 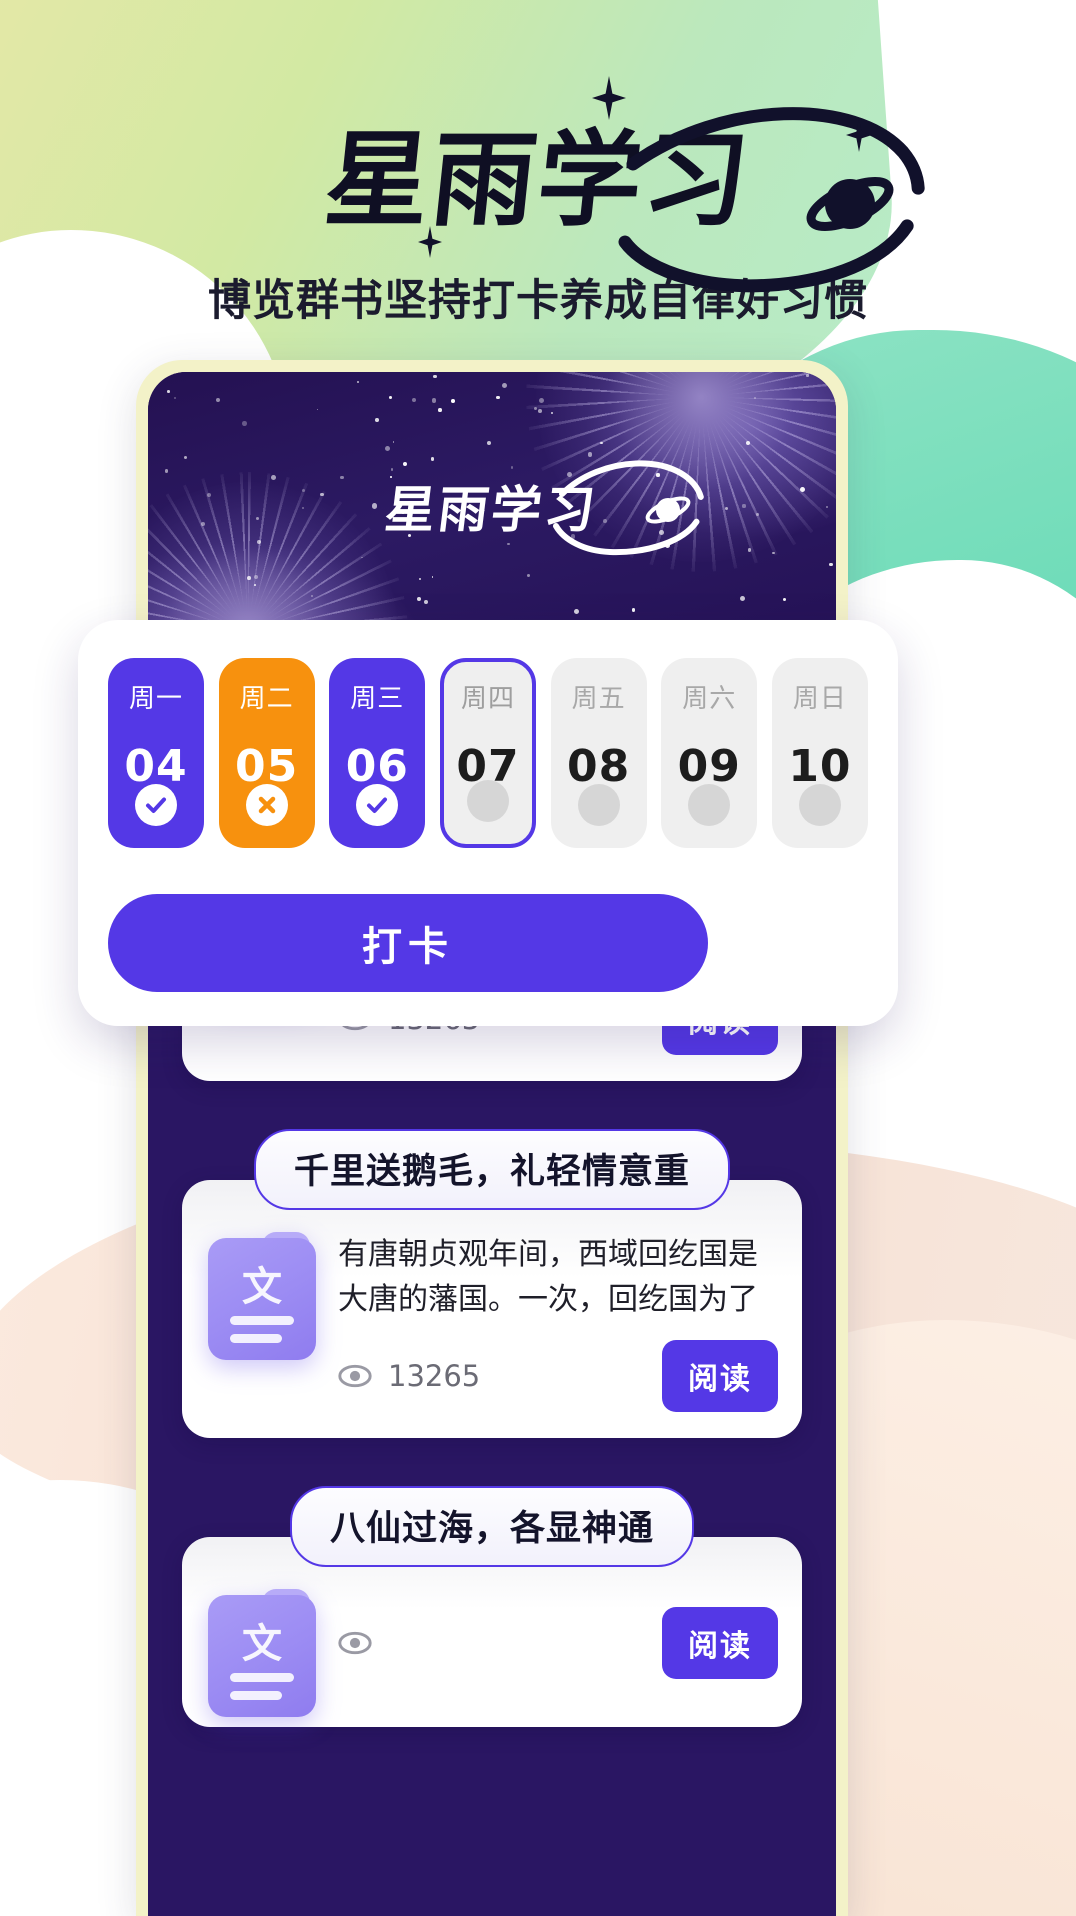 What do you see at coordinates (155, 699) in the screenshot?
I see `day-of-week-label: 周一` at bounding box center [155, 699].